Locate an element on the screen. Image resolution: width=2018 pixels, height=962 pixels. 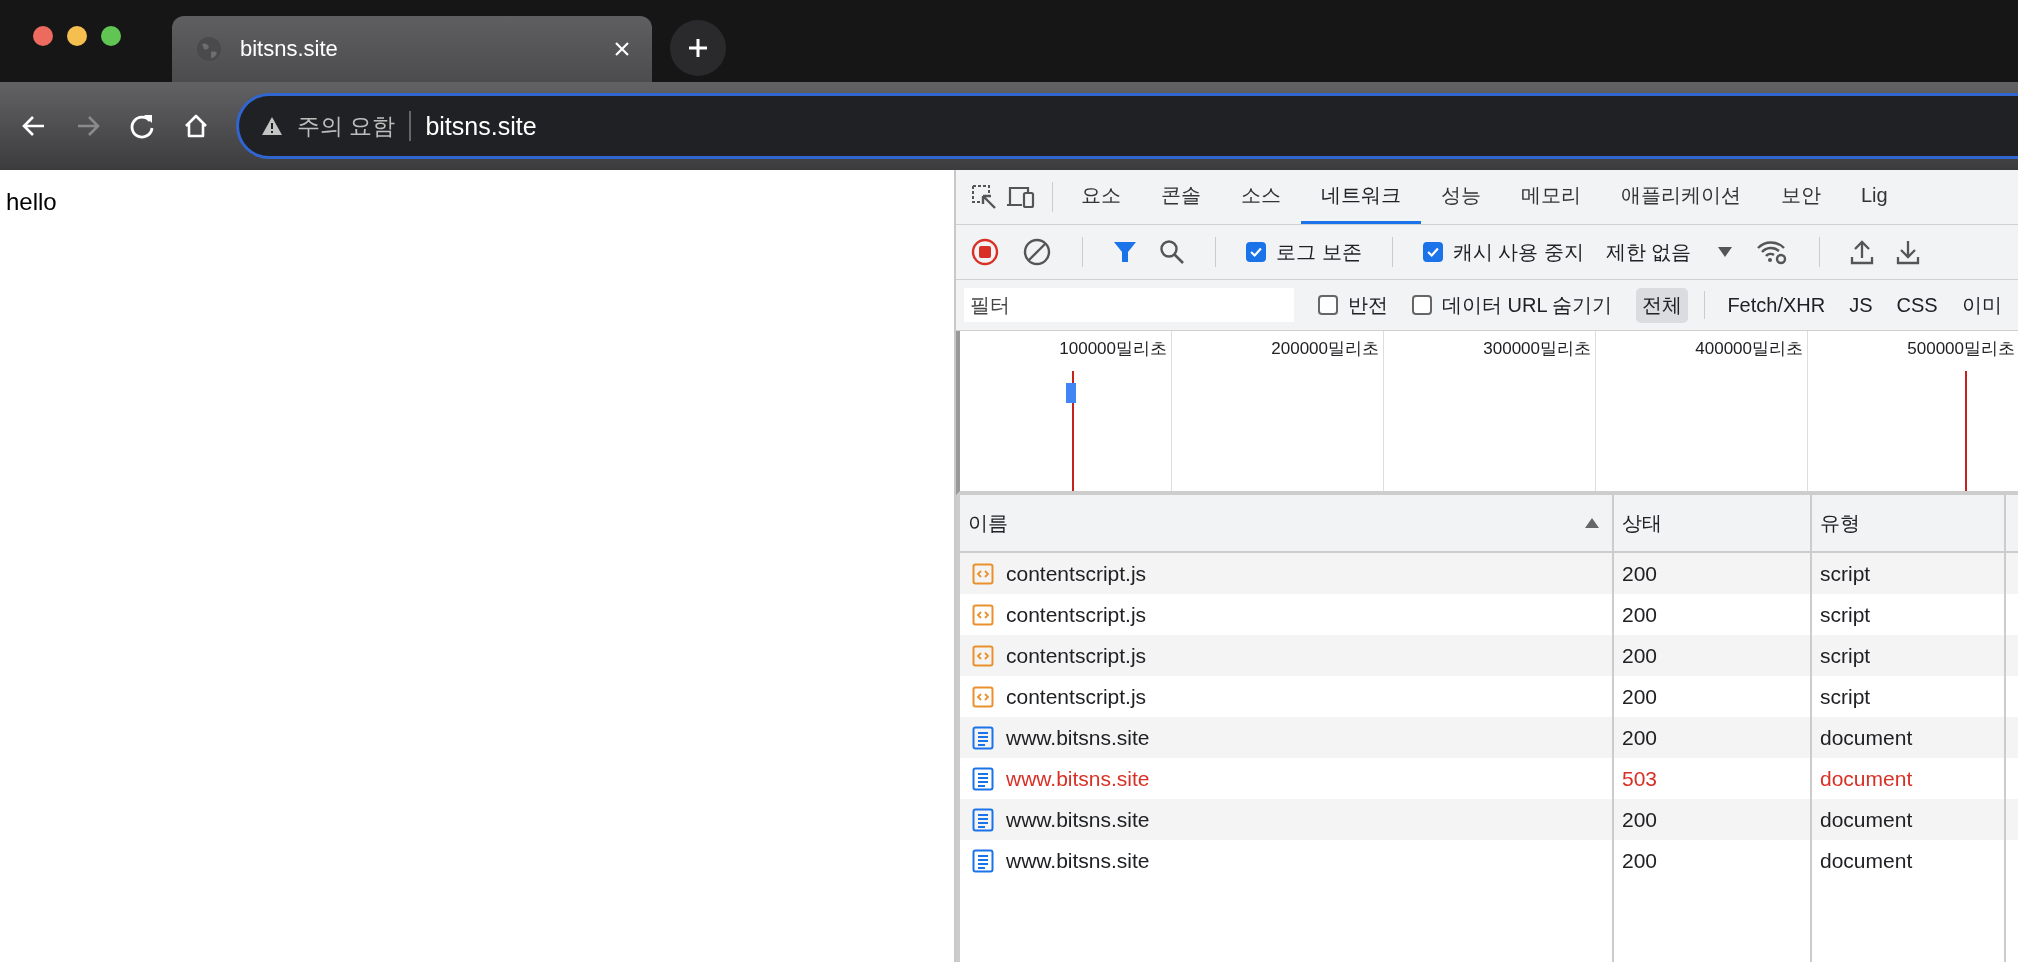
type-filter-button: Fetch/XHR is located at coordinates (1776, 305).